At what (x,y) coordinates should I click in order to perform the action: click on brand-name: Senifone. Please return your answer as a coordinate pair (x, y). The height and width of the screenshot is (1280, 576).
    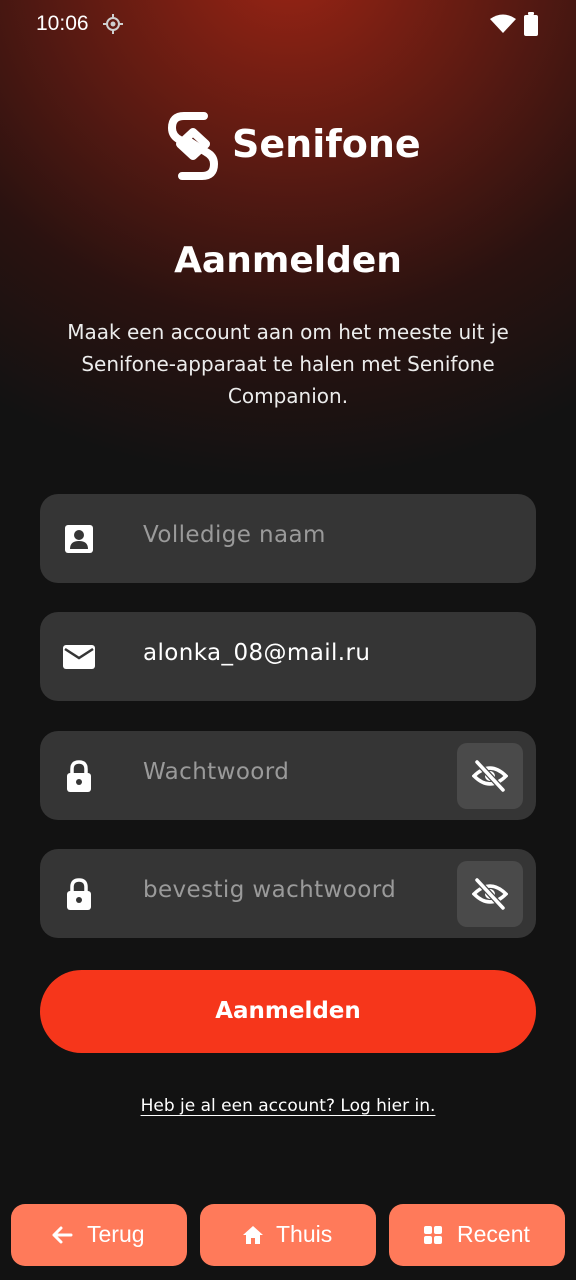
    Looking at the image, I should click on (326, 144).